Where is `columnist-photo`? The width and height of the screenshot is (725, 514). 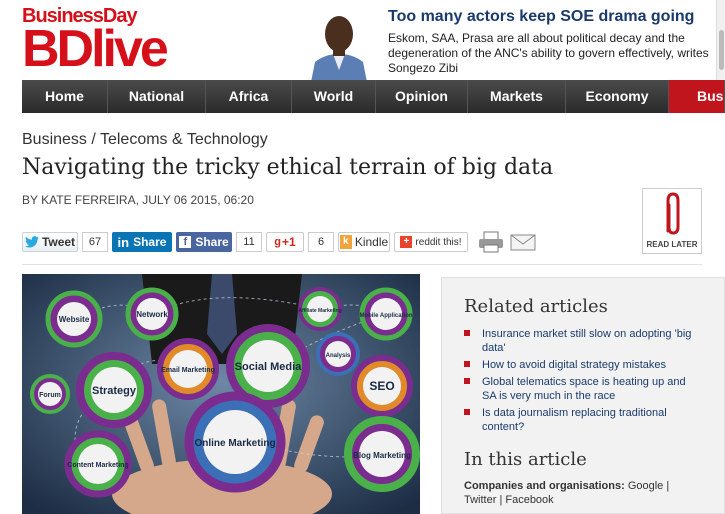 columnist-photo is located at coordinates (339, 43).